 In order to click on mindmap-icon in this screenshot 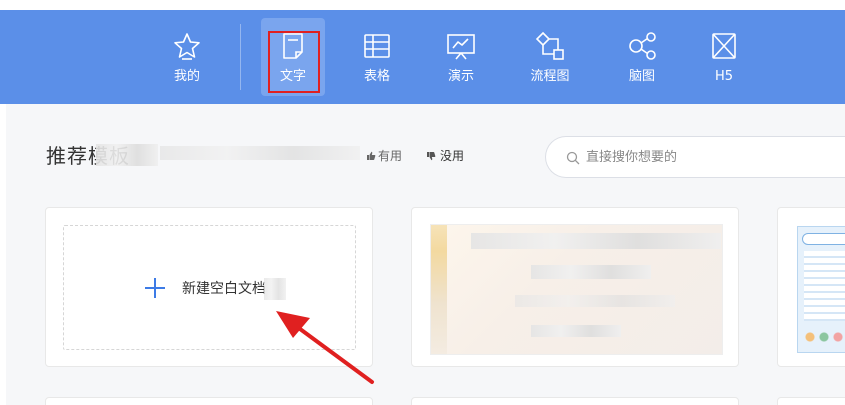, I will do `click(642, 46)`.